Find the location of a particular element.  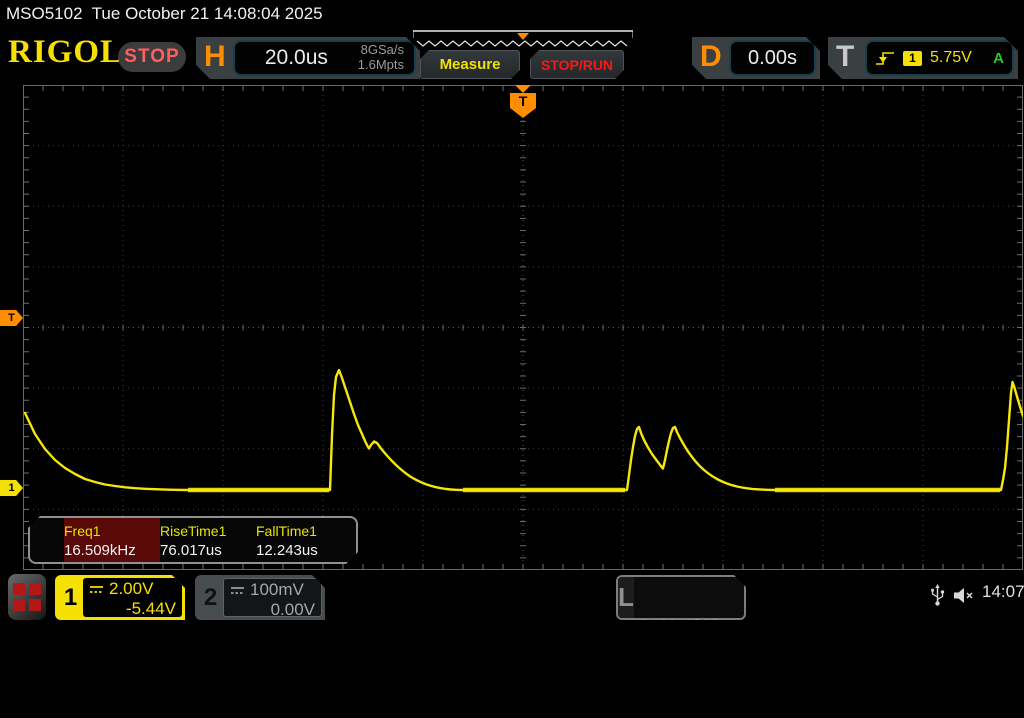

measurement-label: FallTime1 is located at coordinates (286, 531).